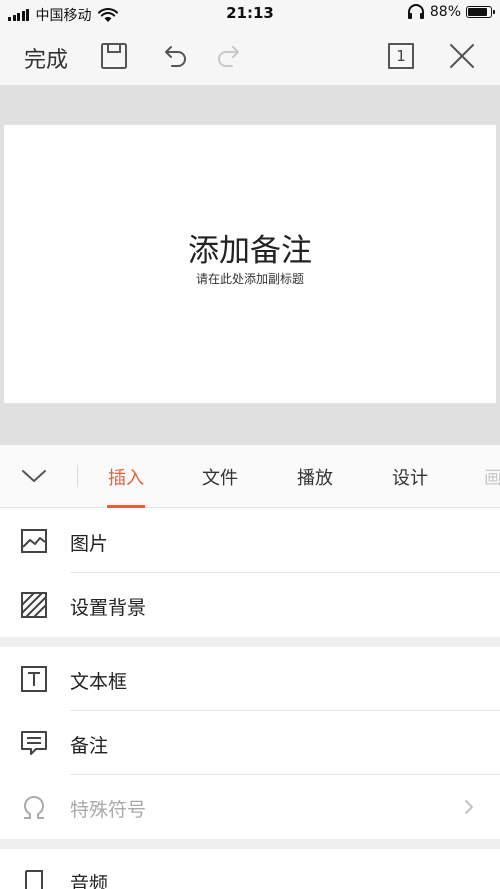  Describe the element at coordinates (250, 869) in the screenshot. I see `menu-item-audio: 音频` at that location.